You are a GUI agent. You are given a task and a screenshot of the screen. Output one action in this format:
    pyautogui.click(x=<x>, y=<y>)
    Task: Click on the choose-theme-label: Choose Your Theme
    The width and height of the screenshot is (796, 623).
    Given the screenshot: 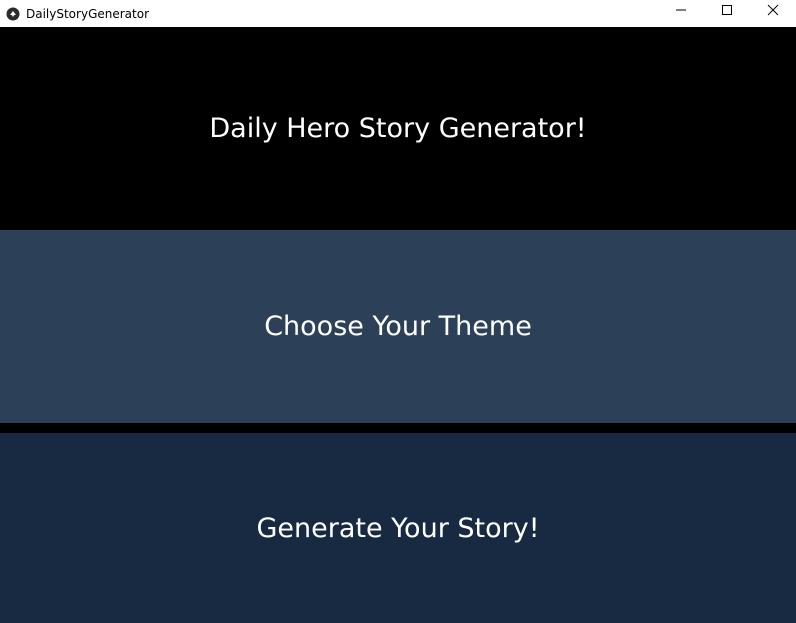 What is the action you would take?
    pyautogui.click(x=398, y=326)
    